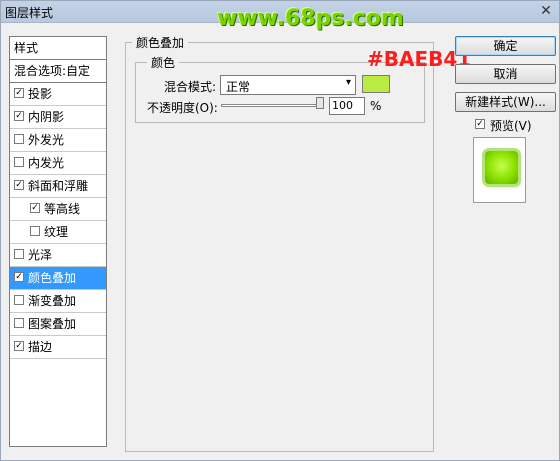 The width and height of the screenshot is (560, 461). What do you see at coordinates (310, 18) in the screenshot?
I see `watermark: www.68ps.com` at bounding box center [310, 18].